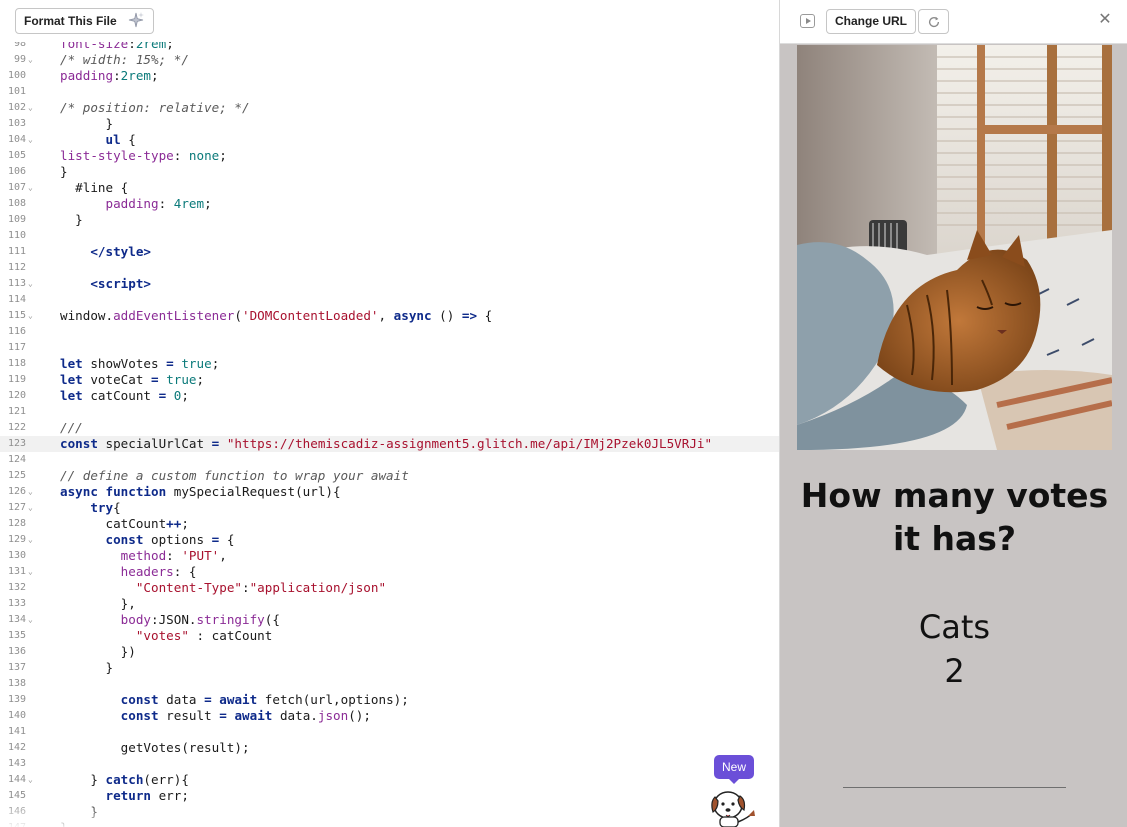  Describe the element at coordinates (16, 475) in the screenshot. I see `line-number: 125` at that location.